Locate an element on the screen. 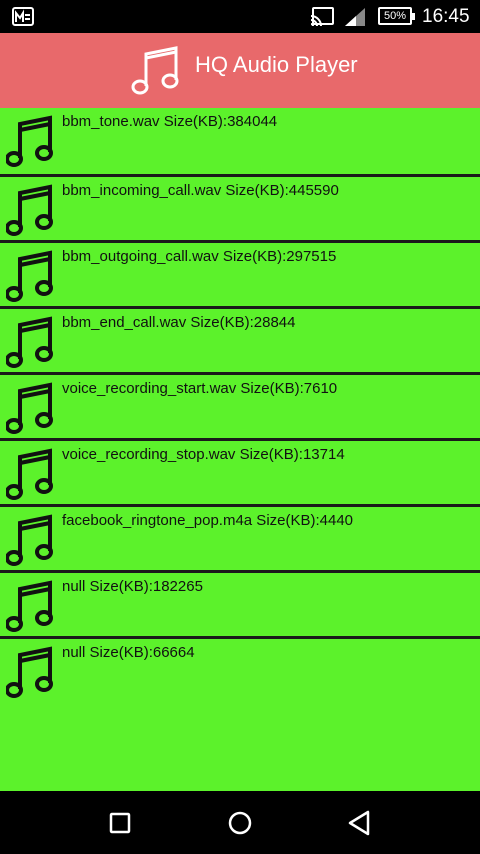 This screenshot has height=854, width=480. signal-icon is located at coordinates (355, 17).